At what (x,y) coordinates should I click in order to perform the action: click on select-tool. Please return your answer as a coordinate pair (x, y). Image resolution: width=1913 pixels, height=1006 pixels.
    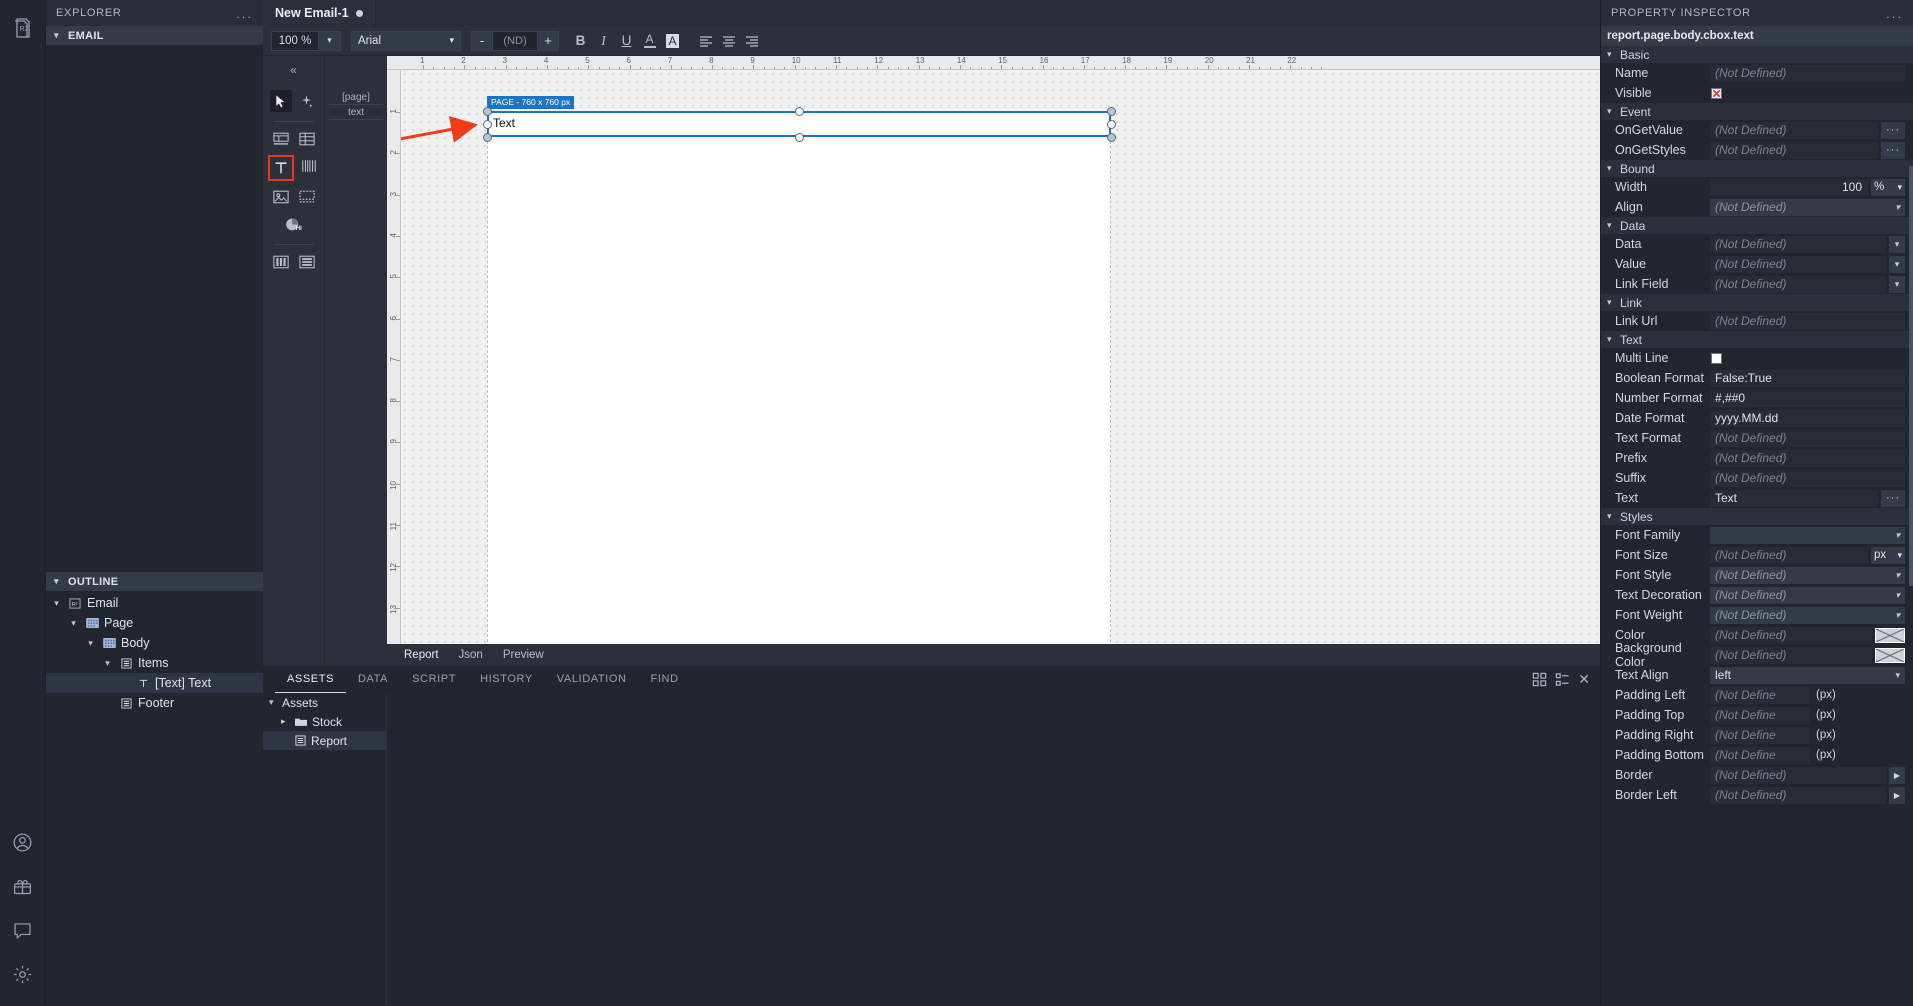
    Looking at the image, I should click on (280, 101).